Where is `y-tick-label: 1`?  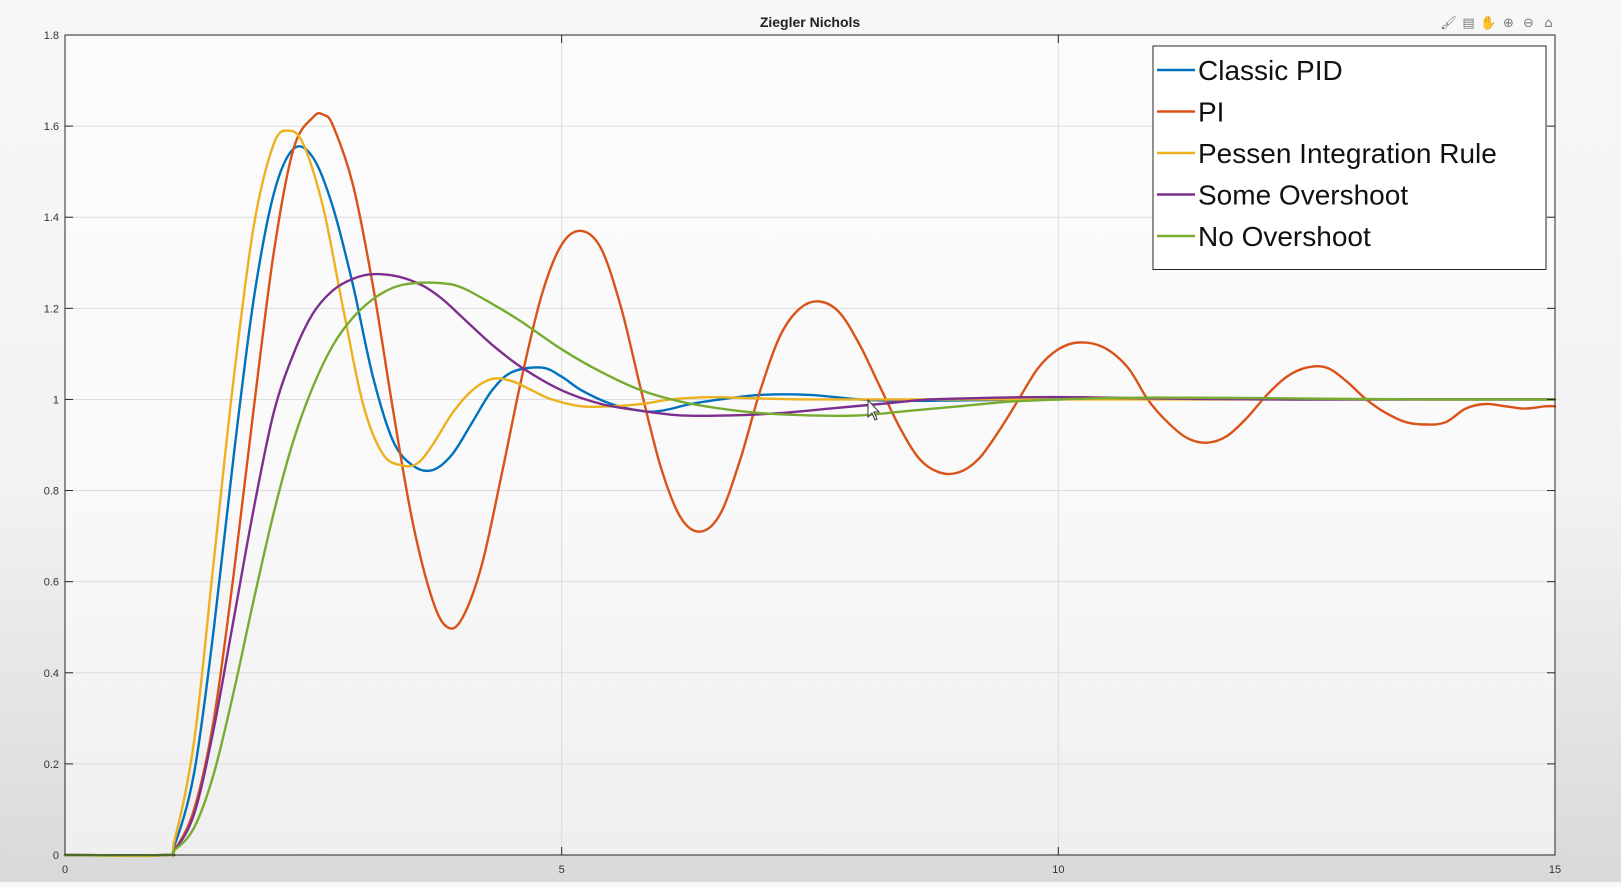 y-tick-label: 1 is located at coordinates (56, 400).